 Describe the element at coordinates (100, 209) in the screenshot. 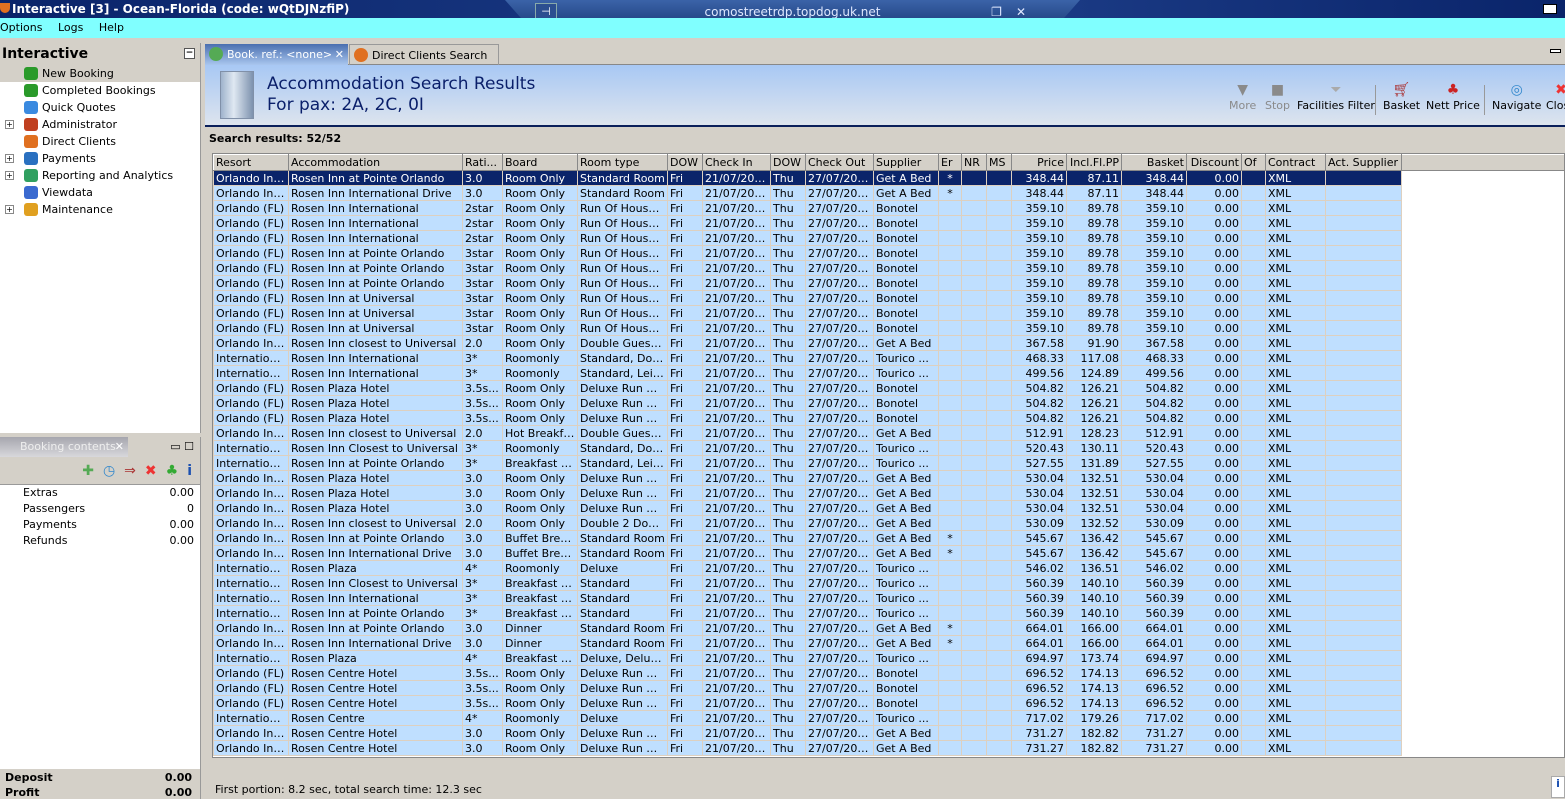

I see `sidebar-item-maintenance: + Maintenance` at that location.